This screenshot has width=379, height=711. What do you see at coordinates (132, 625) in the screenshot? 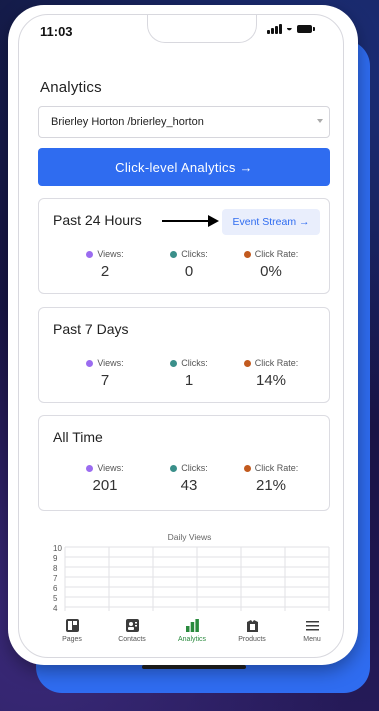
I see `contacts-icon` at bounding box center [132, 625].